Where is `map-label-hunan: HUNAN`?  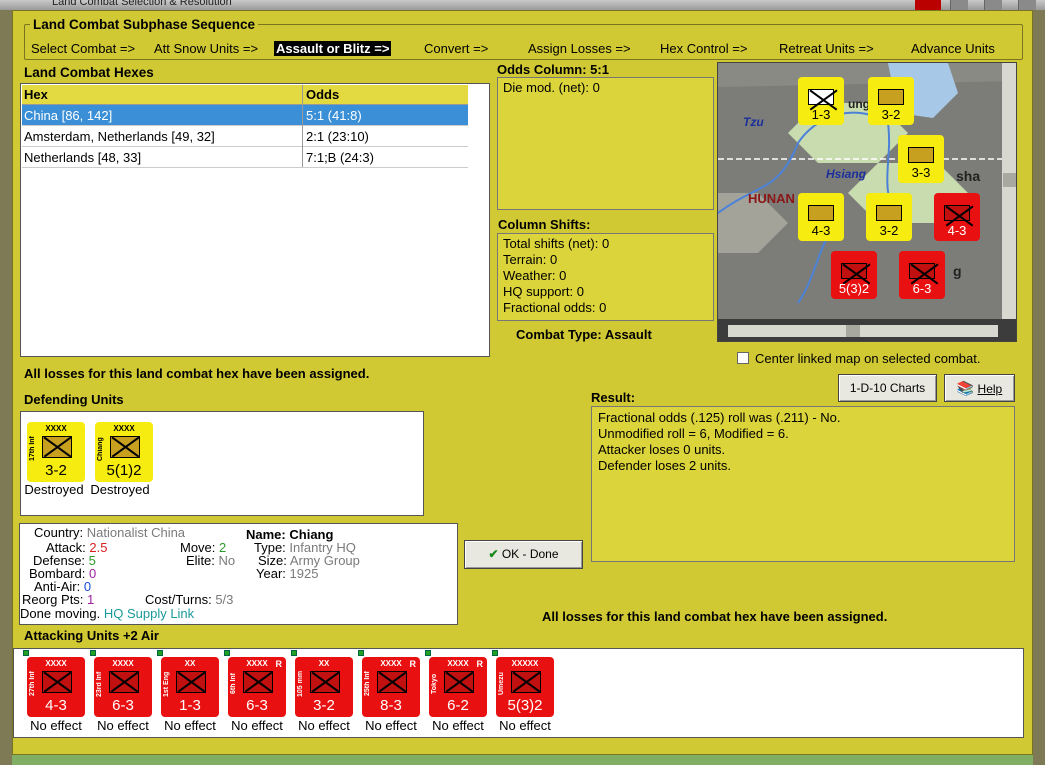 map-label-hunan: HUNAN is located at coordinates (771, 198).